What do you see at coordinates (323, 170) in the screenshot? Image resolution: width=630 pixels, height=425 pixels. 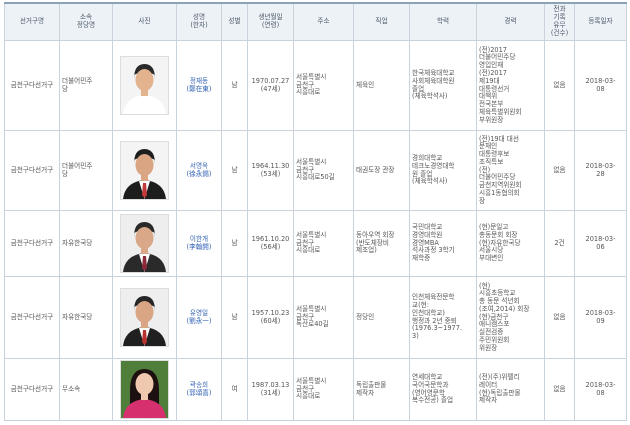 I see `address-cell: 서울특별시 금천구 시흥대로50길` at bounding box center [323, 170].